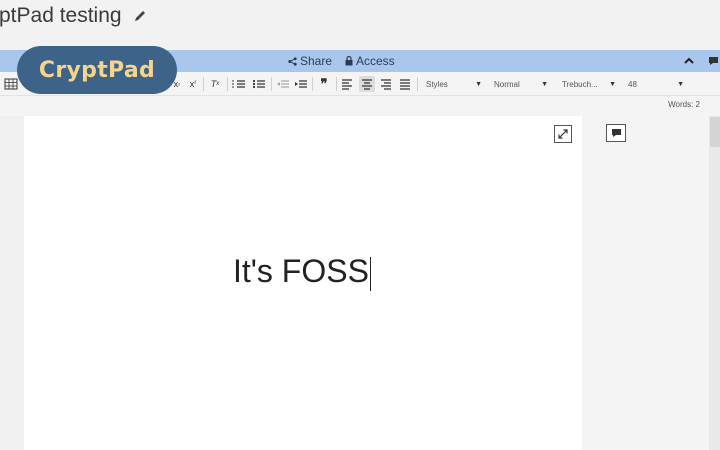  What do you see at coordinates (12, 283) in the screenshot?
I see `editor-gutter` at bounding box center [12, 283].